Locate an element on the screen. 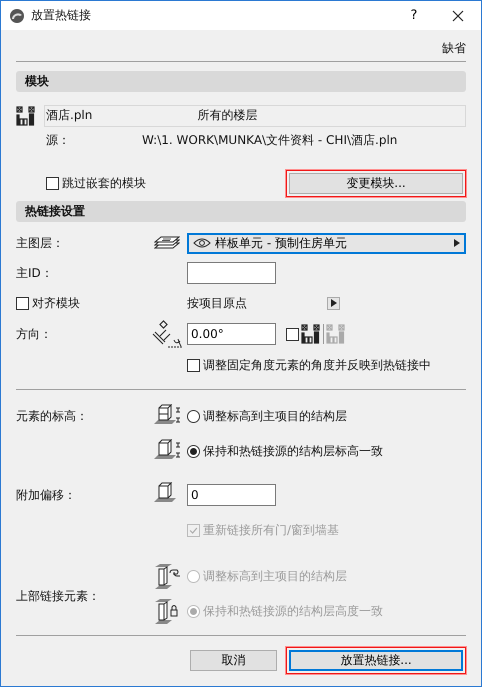 This screenshot has width=482, height=687. eye-icon is located at coordinates (202, 243).